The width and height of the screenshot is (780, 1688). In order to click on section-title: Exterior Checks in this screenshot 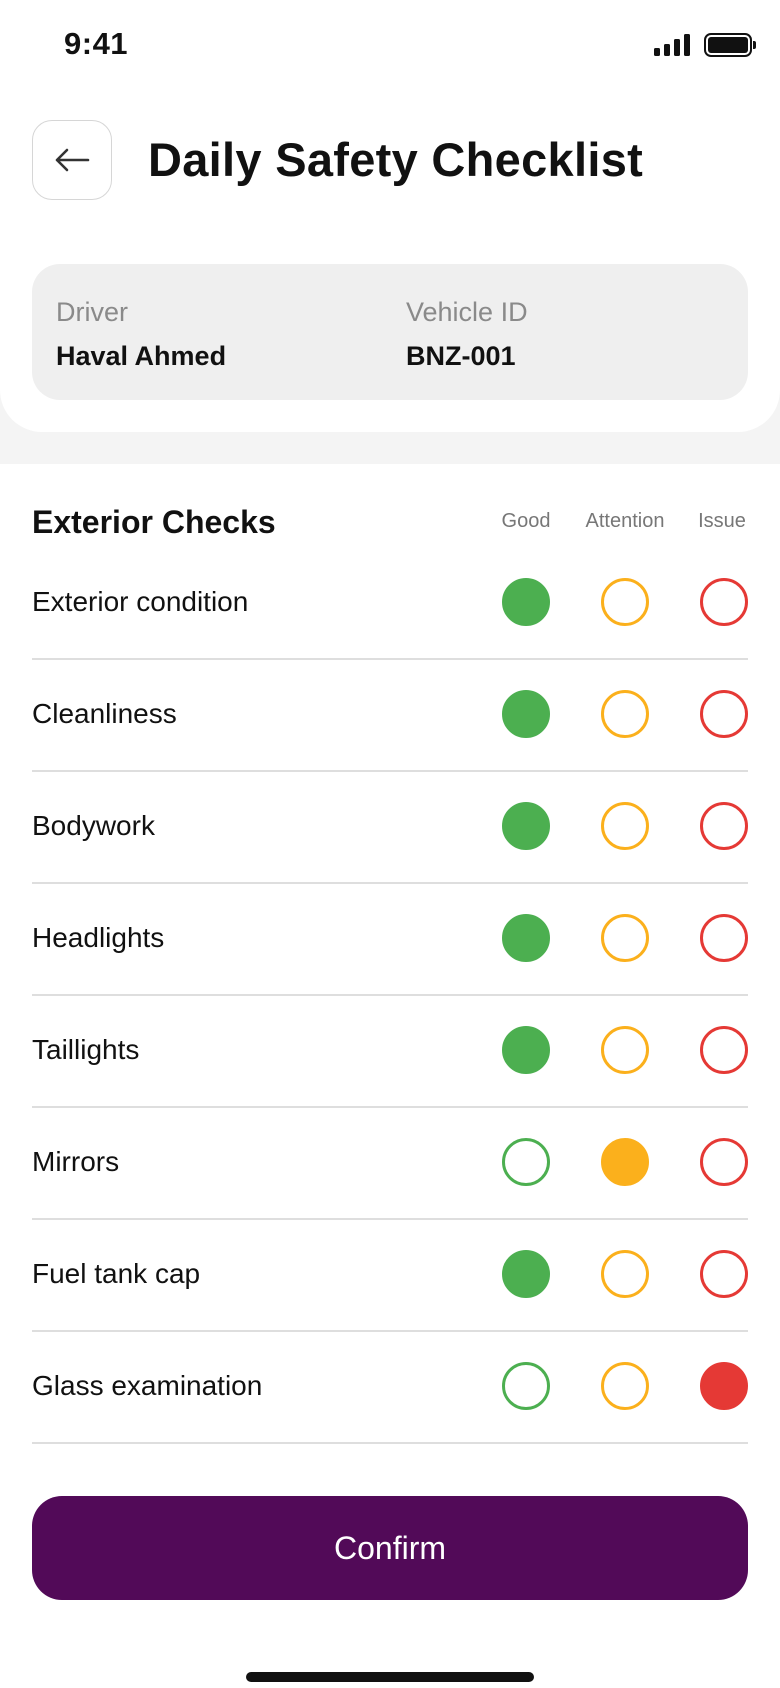, I will do `click(154, 522)`.